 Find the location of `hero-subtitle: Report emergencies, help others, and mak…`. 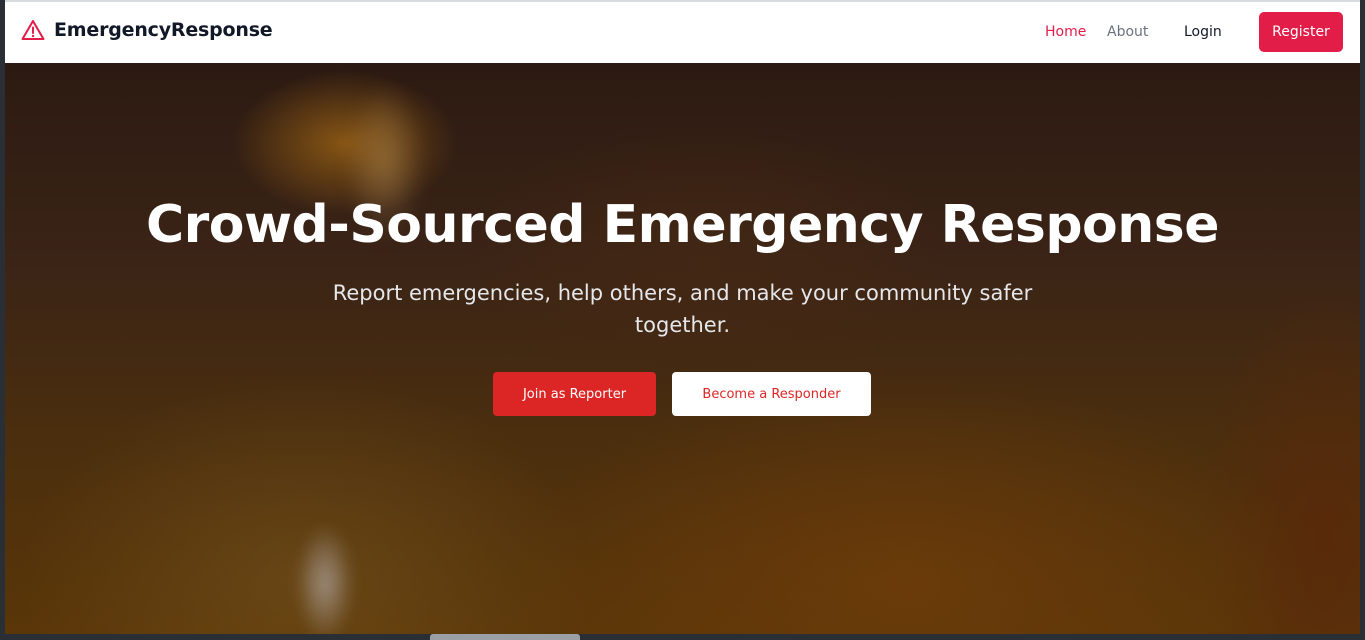

hero-subtitle: Report emergencies, help others, and mak… is located at coordinates (682, 309).